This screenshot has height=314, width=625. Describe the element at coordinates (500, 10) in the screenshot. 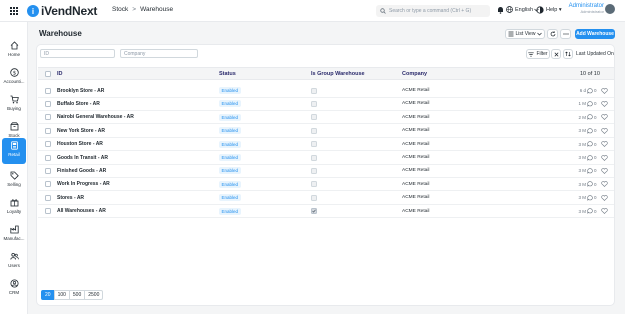

I see `notification-bell-icon` at that location.